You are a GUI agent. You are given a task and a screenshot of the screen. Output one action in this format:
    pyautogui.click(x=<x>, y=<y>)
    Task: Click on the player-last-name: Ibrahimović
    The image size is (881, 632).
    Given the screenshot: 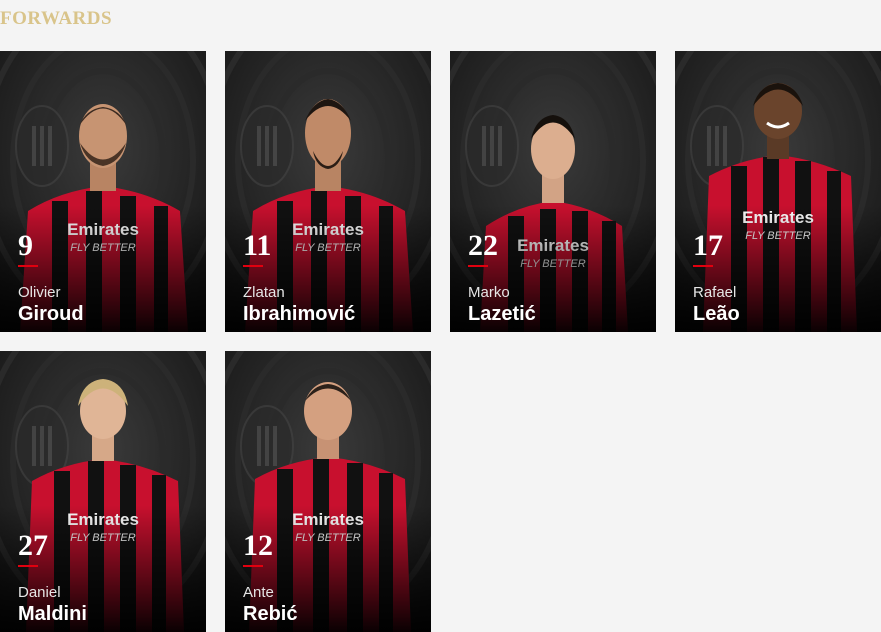 What is the action you would take?
    pyautogui.click(x=299, y=314)
    